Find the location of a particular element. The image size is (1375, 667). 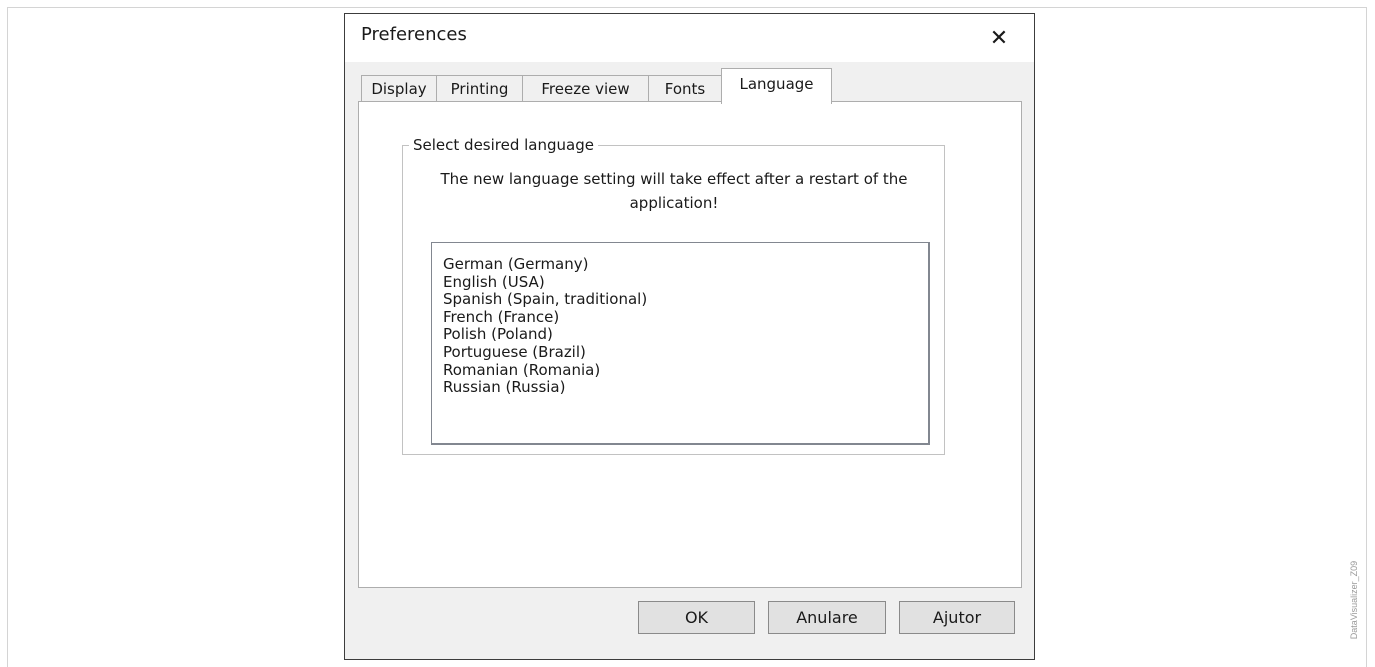

dialog-title: Preferences is located at coordinates (414, 34).